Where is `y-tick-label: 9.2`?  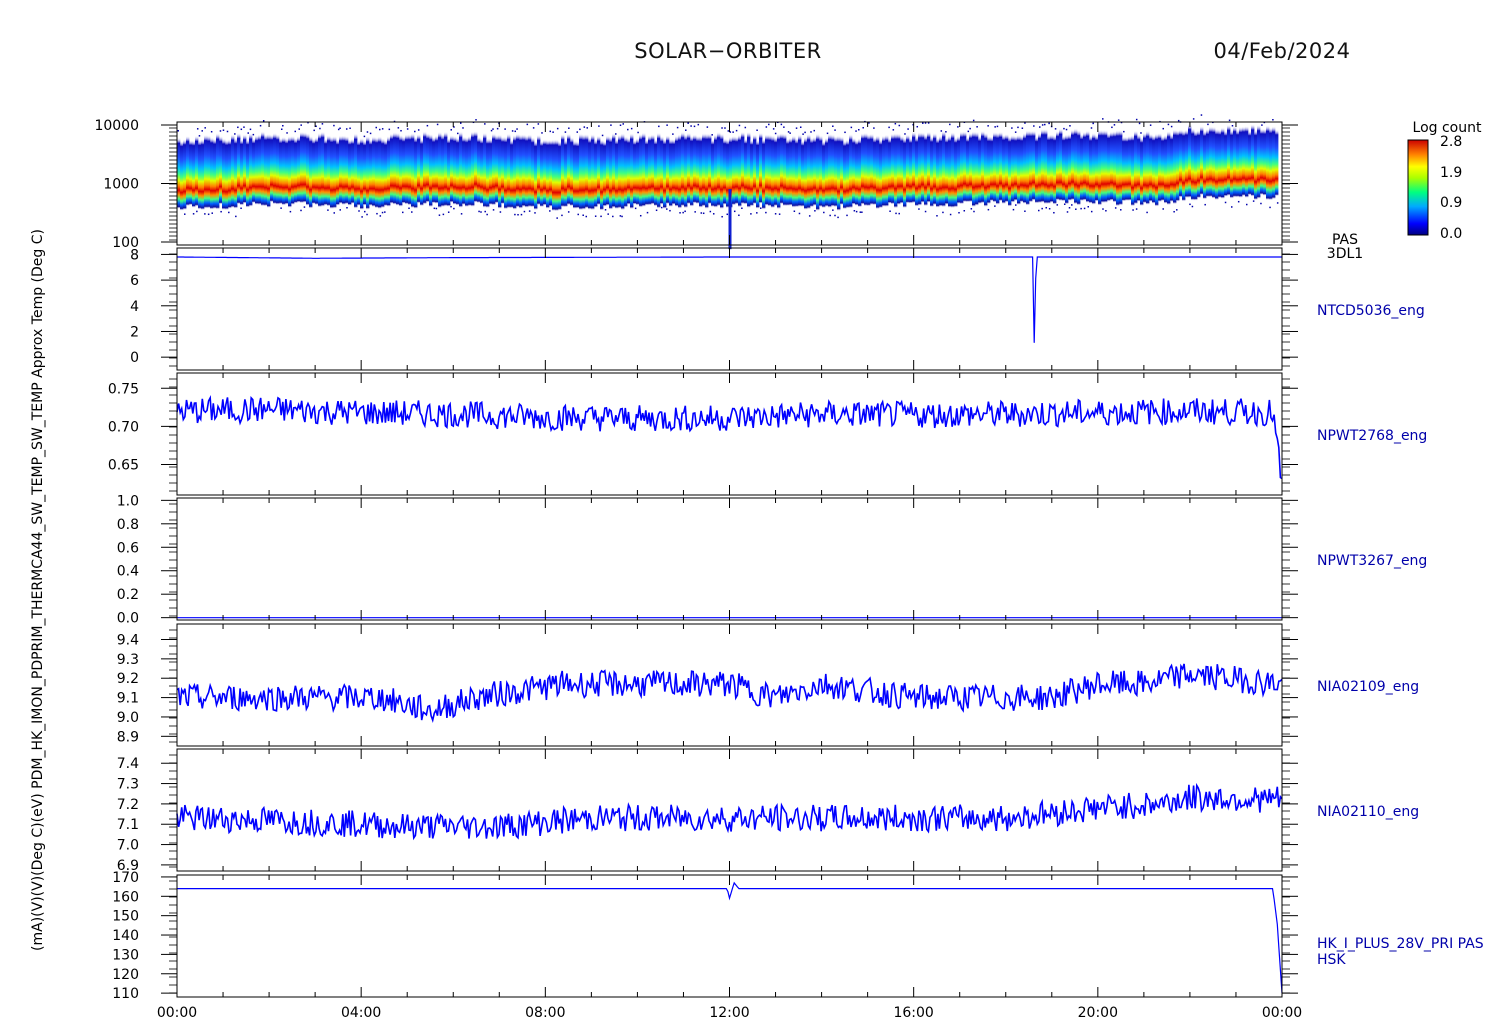
y-tick-label: 9.2 is located at coordinates (128, 679).